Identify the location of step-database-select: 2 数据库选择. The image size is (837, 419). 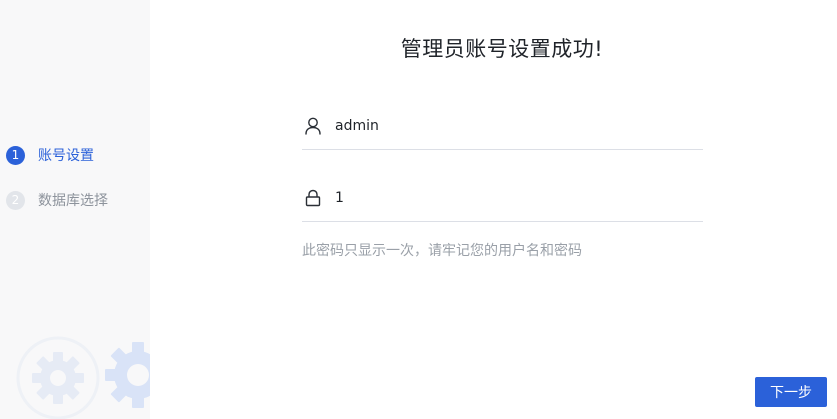
(57, 200).